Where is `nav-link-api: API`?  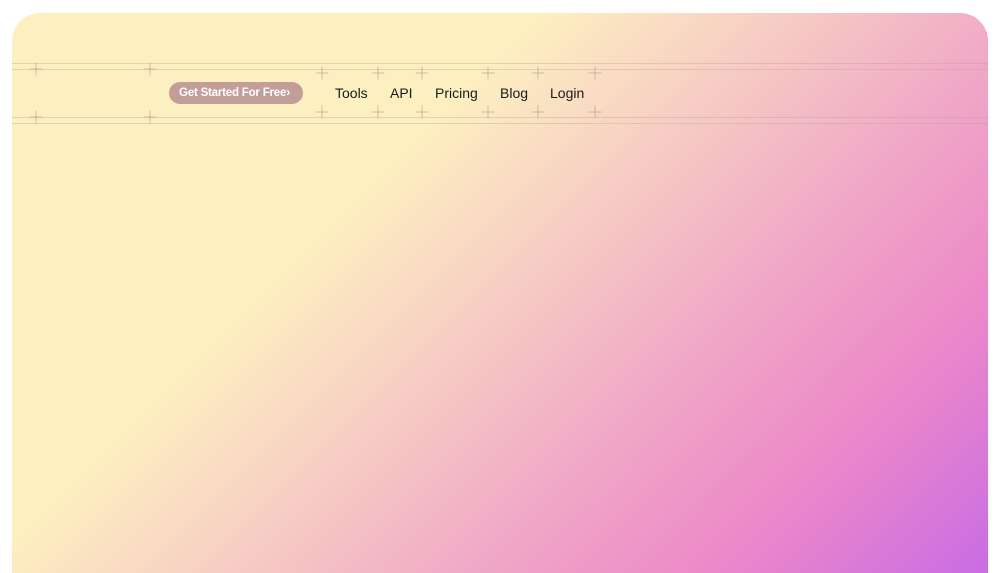 nav-link-api: API is located at coordinates (401, 93).